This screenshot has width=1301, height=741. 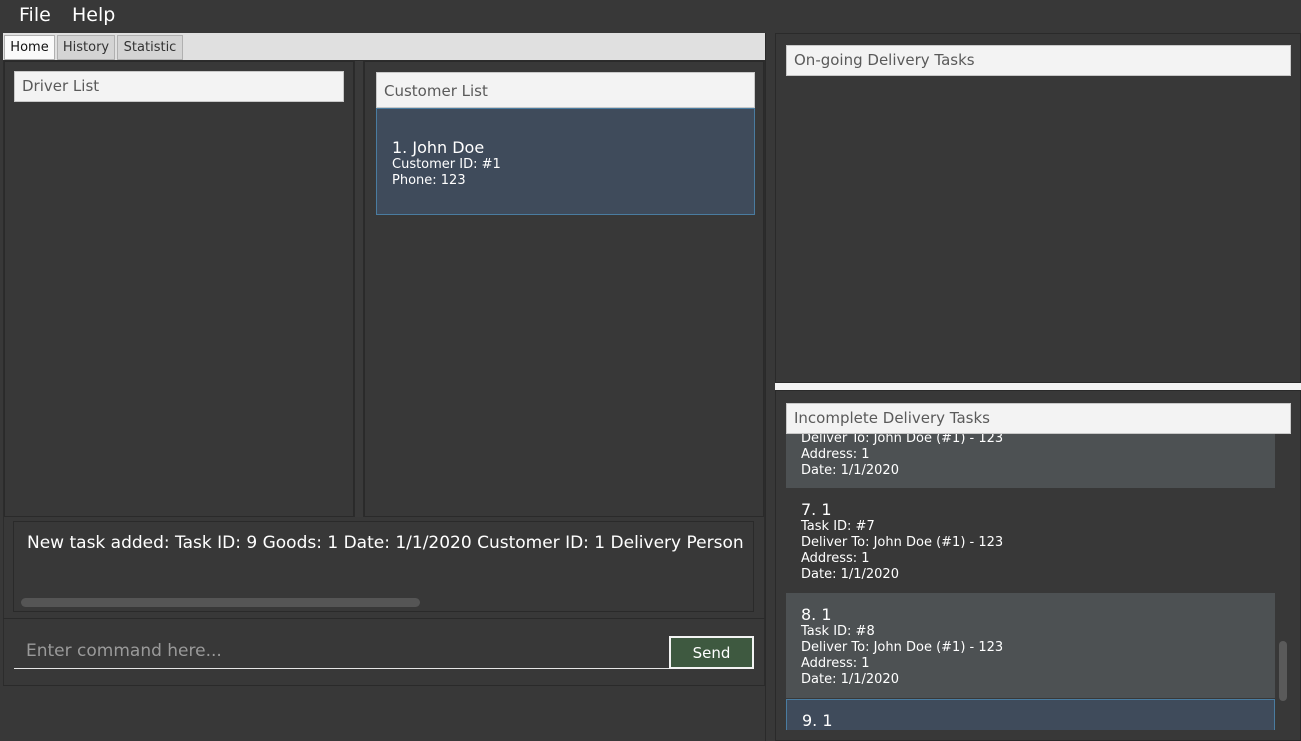 What do you see at coordinates (1038, 60) in the screenshot?
I see `ongoing-tasks-header: On-going Delivery Tasks` at bounding box center [1038, 60].